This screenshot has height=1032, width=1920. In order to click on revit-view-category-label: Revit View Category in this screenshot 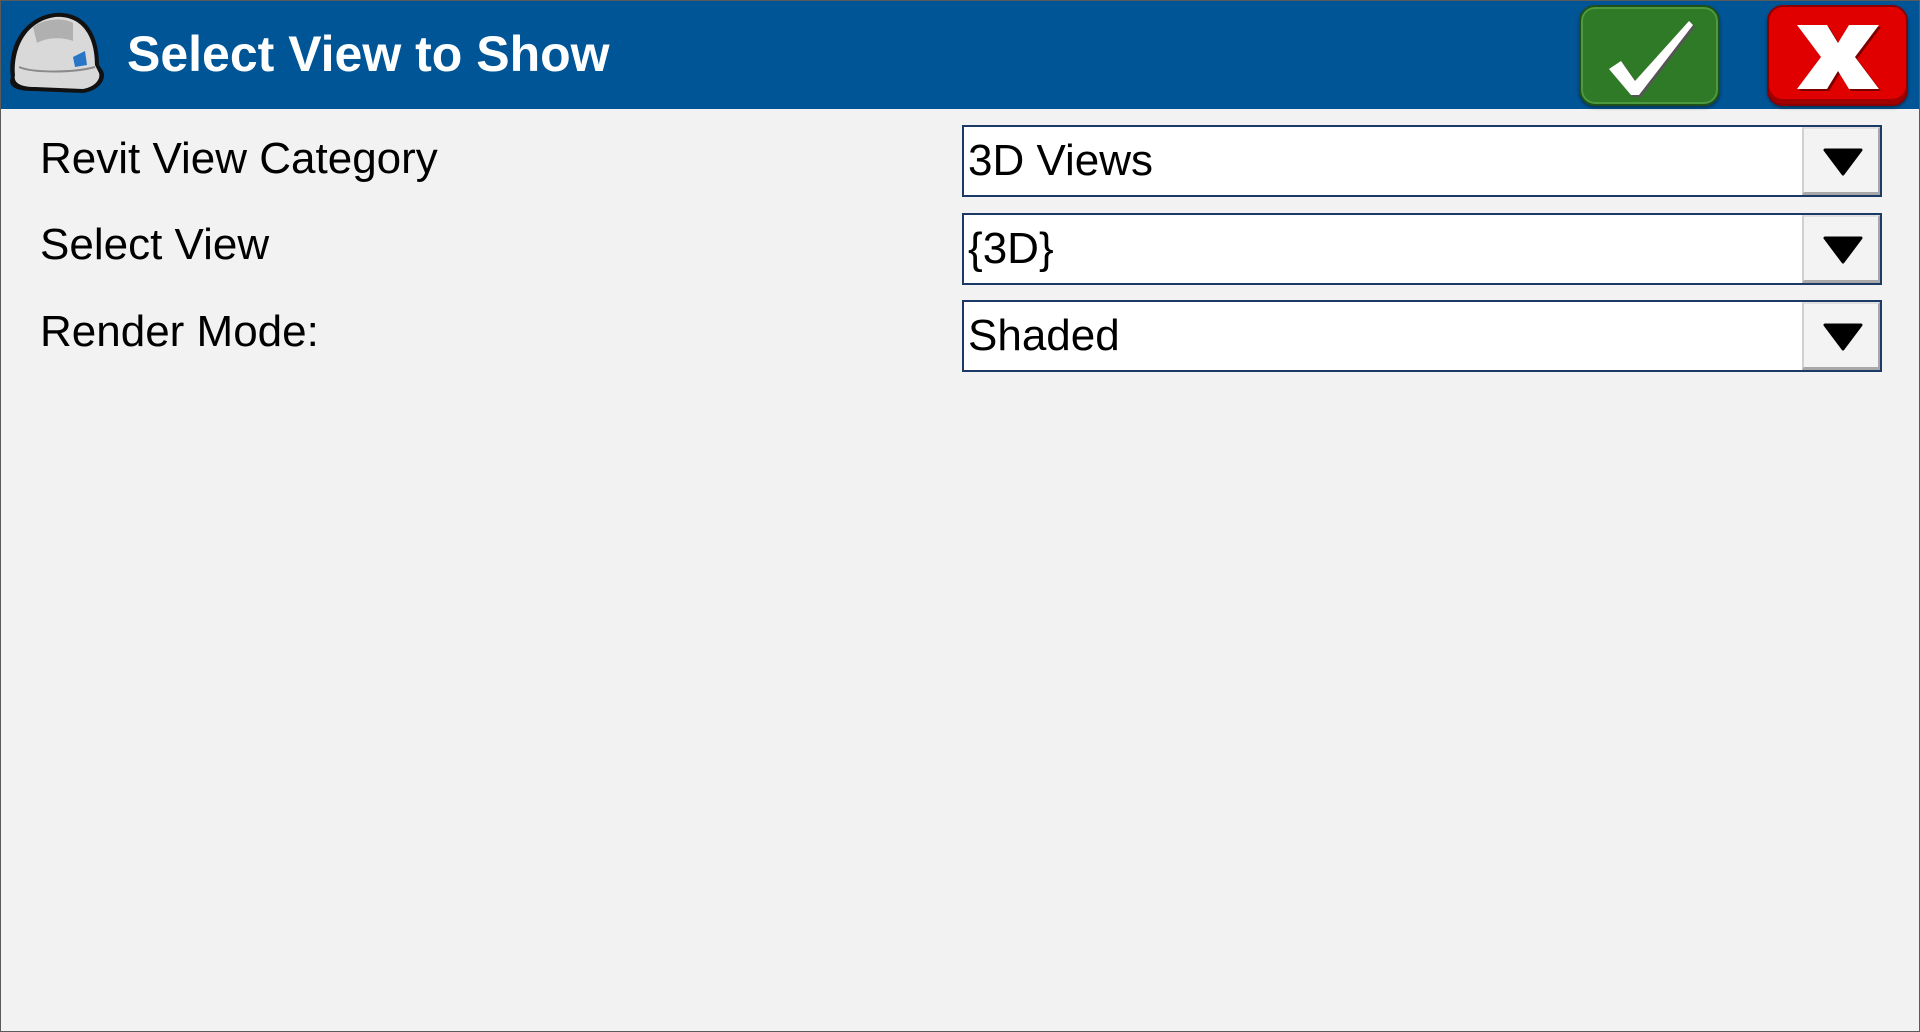, I will do `click(239, 158)`.